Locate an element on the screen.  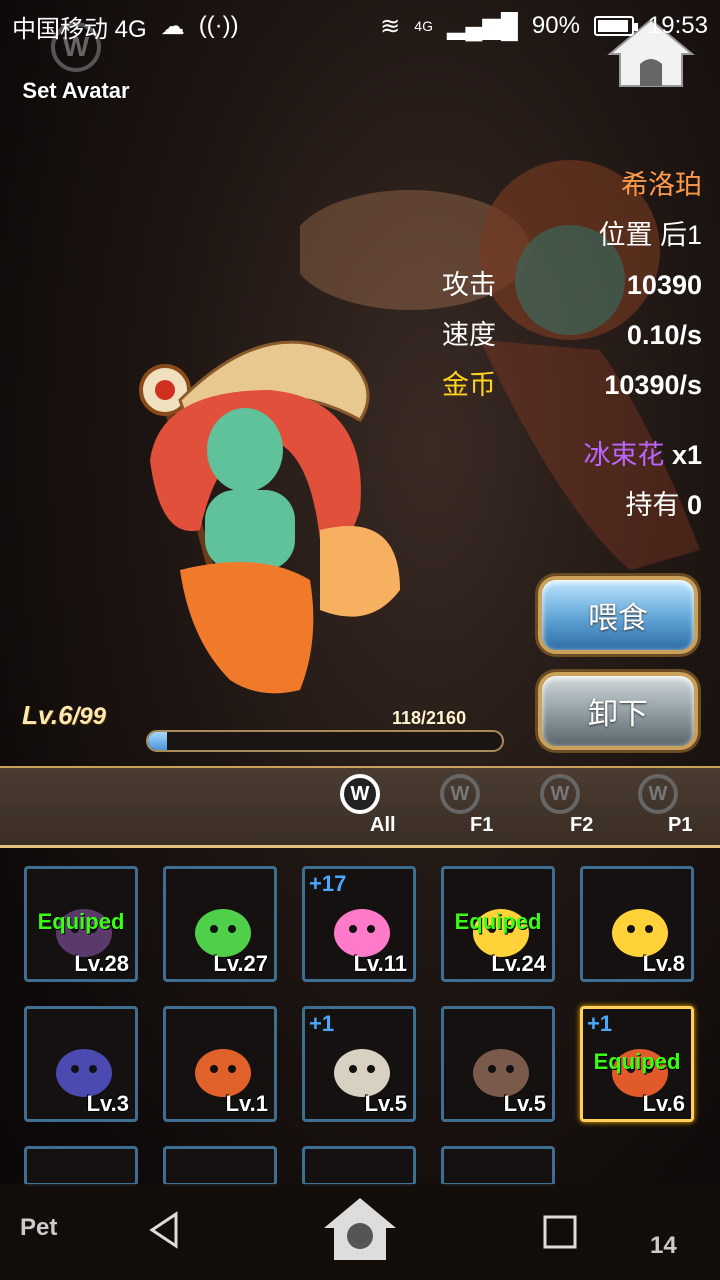
pet-card: +17 Lv.11 is located at coordinates (359, 924).